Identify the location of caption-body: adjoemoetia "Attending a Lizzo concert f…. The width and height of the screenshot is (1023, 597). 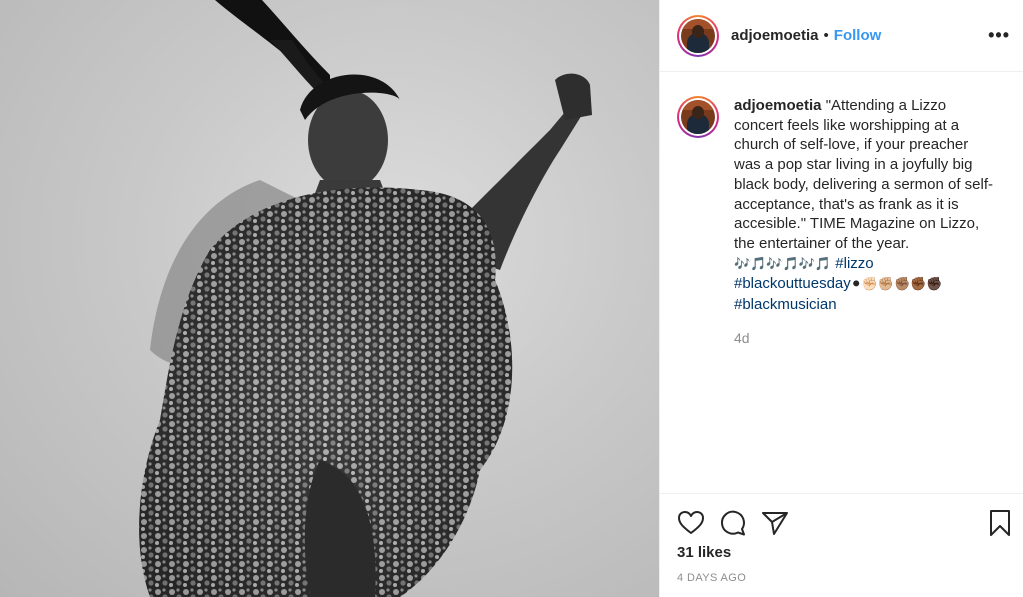
(866, 222).